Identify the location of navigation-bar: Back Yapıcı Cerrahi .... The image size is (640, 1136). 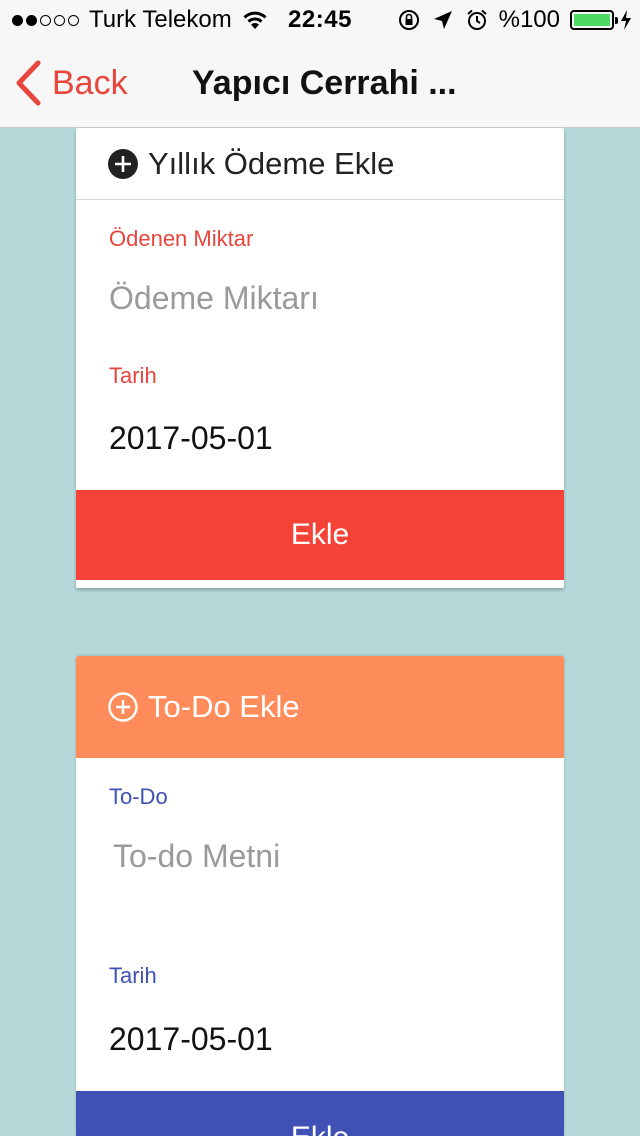
(320, 84).